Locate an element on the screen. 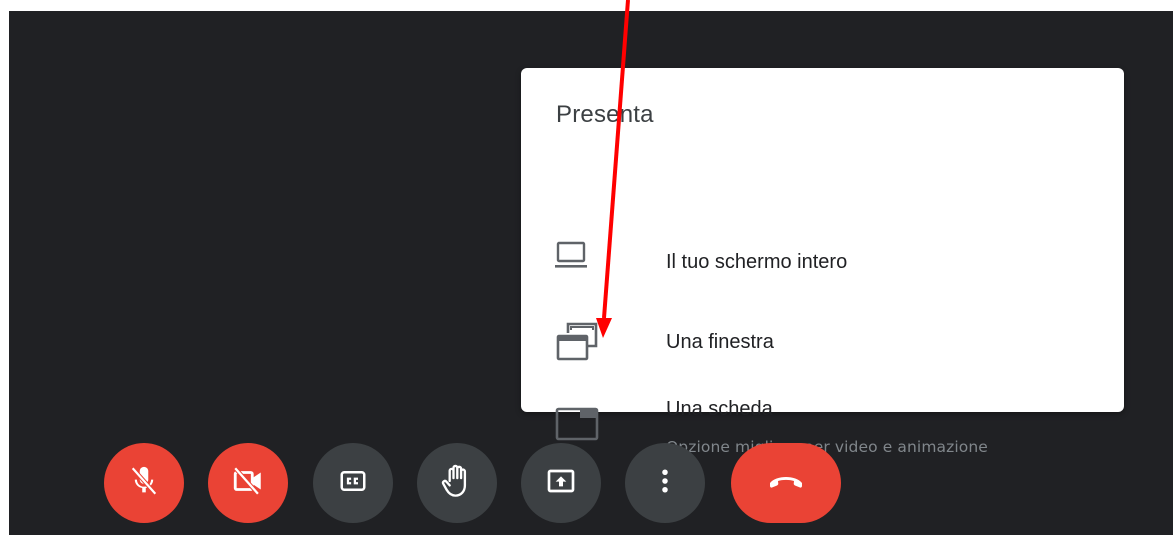  menu-item-label: Una scheda is located at coordinates (719, 409).